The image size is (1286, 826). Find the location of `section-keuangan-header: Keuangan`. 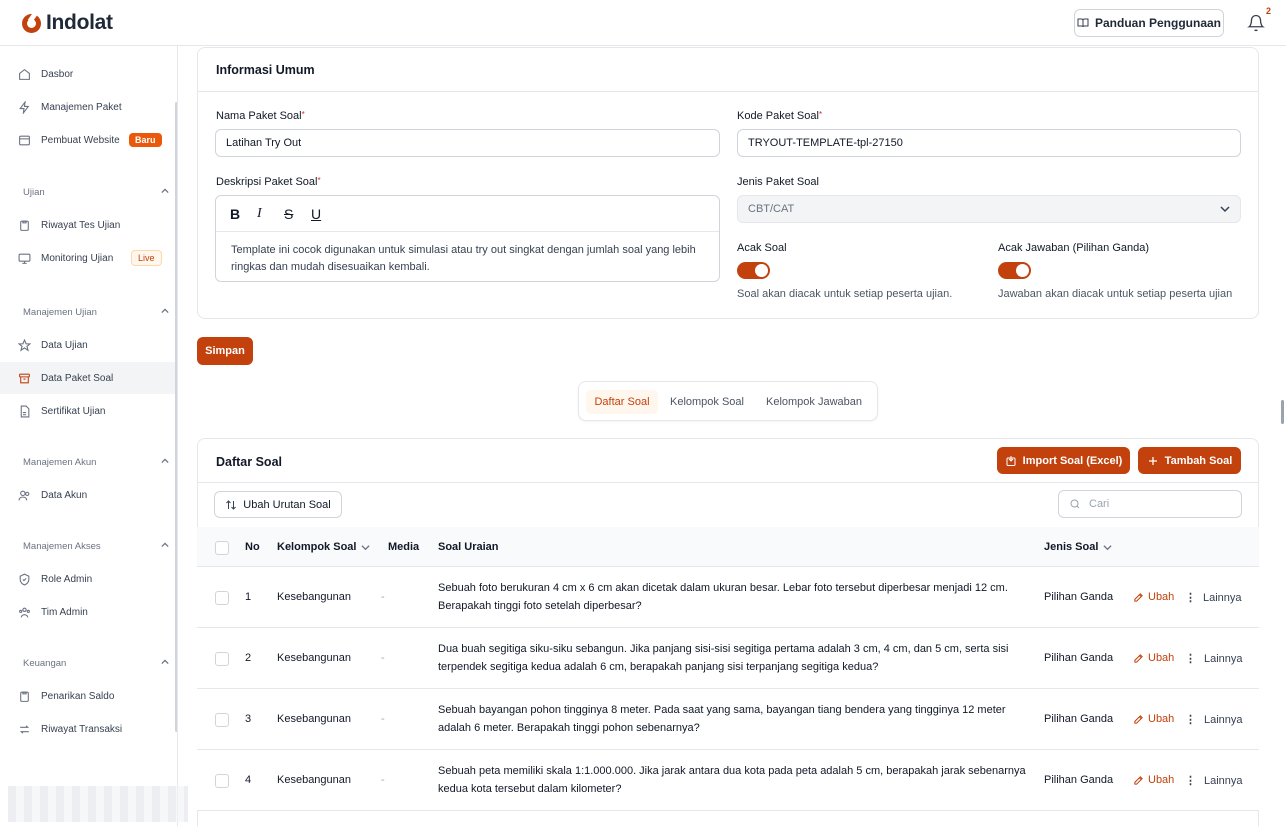

section-keuangan-header: Keuangan is located at coordinates (97, 663).